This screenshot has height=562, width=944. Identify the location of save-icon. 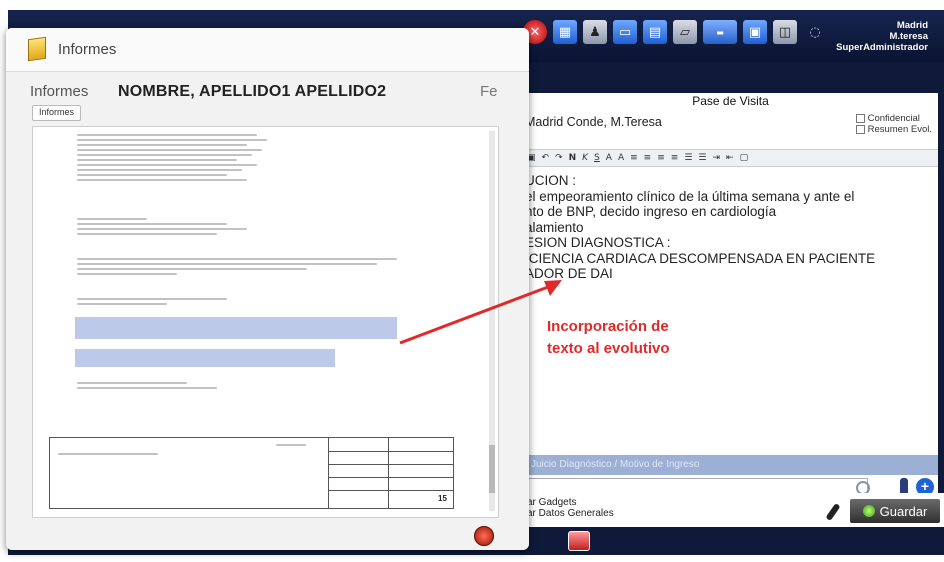
(868, 511).